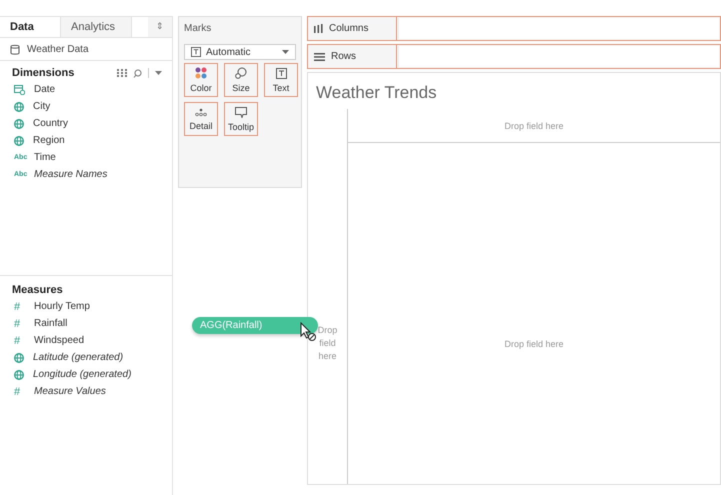 The image size is (721, 495). What do you see at coordinates (45, 89) in the screenshot?
I see `field-name: Date` at bounding box center [45, 89].